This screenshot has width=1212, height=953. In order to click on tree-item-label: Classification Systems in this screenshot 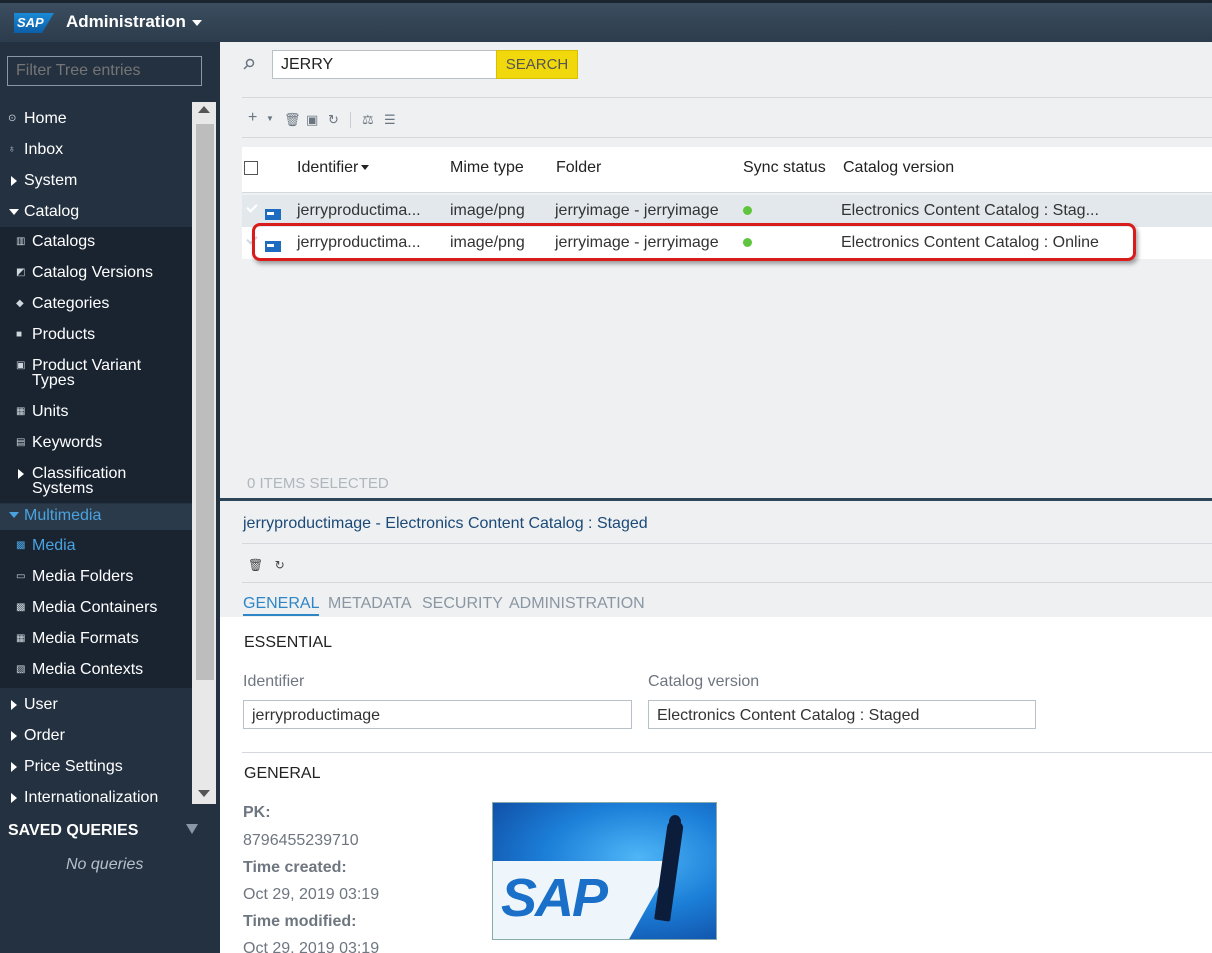, I will do `click(79, 481)`.